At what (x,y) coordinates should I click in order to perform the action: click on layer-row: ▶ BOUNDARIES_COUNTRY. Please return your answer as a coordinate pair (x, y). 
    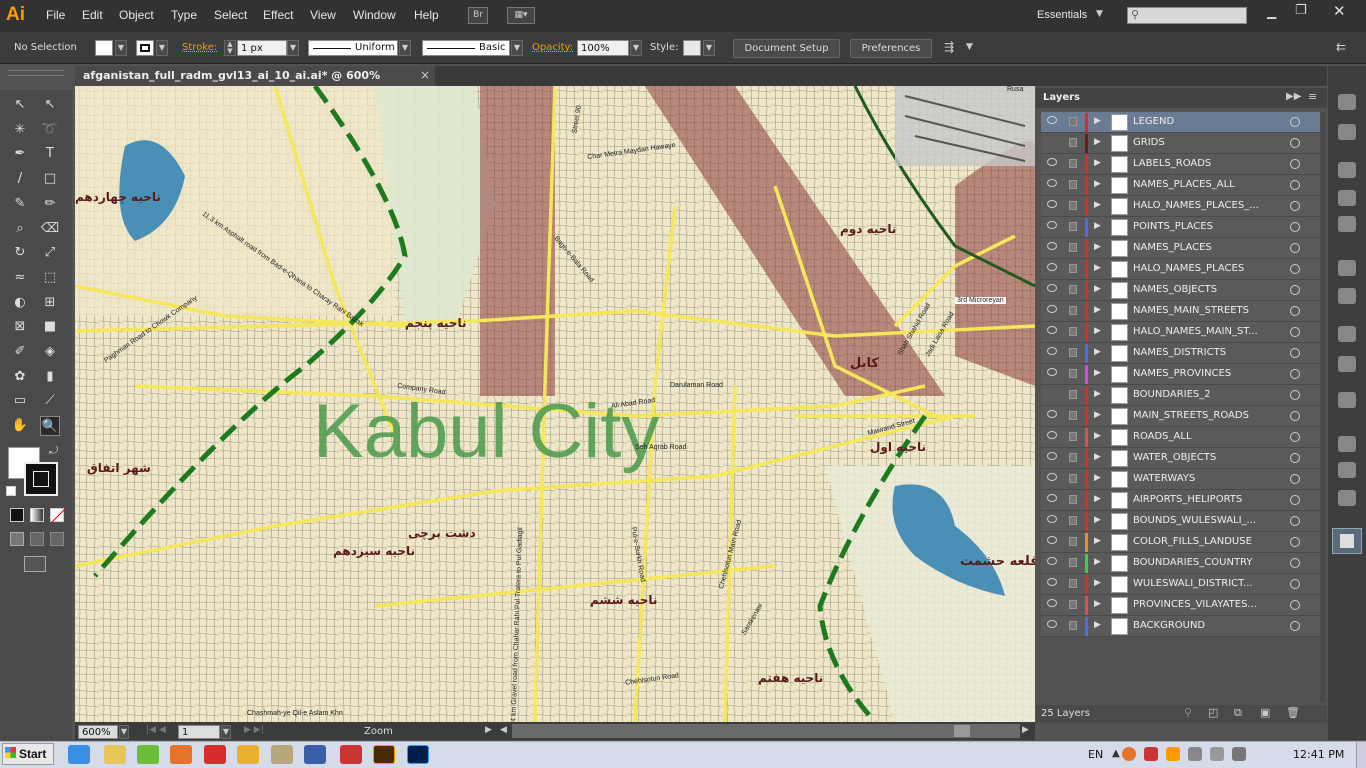
    Looking at the image, I should click on (1180, 563).